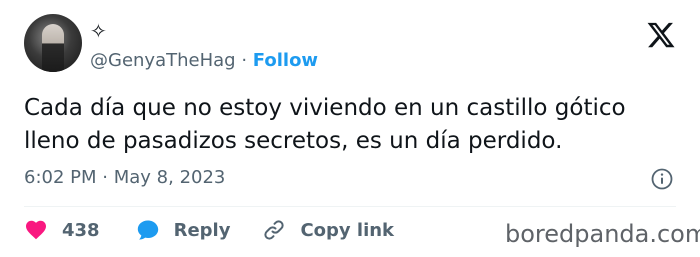 The width and height of the screenshot is (700, 257). What do you see at coordinates (350, 206) in the screenshot?
I see `divider` at bounding box center [350, 206].